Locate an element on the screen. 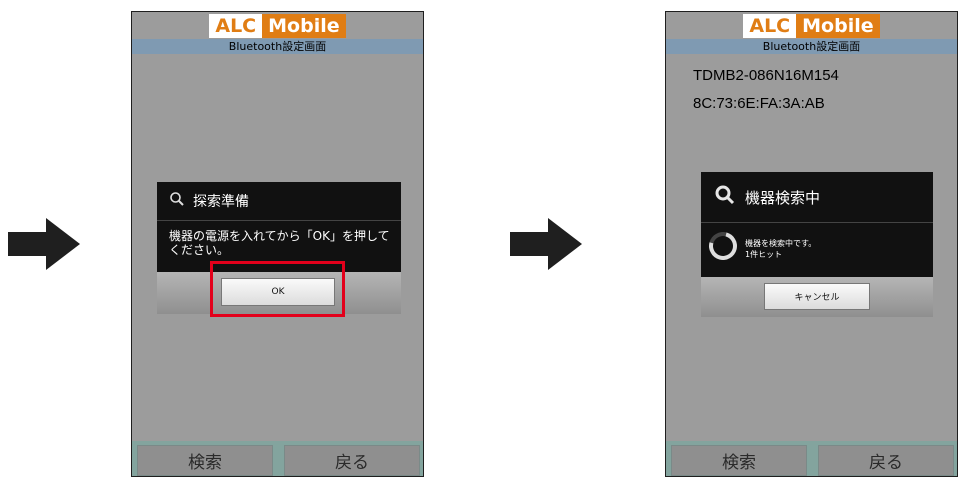  search-status-line2: 1件ヒット is located at coordinates (764, 254).